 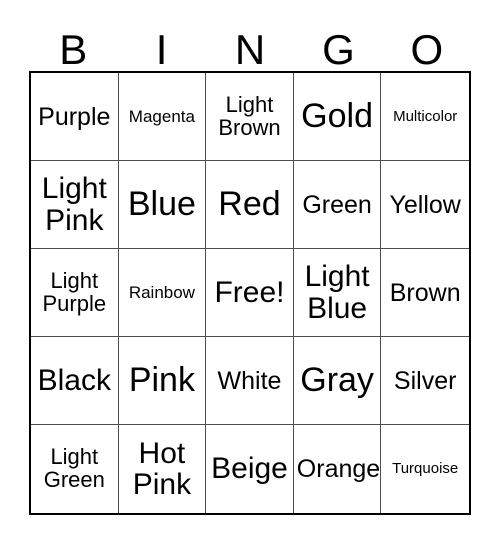 I want to click on bingo-cell-label: Free!, so click(x=249, y=292).